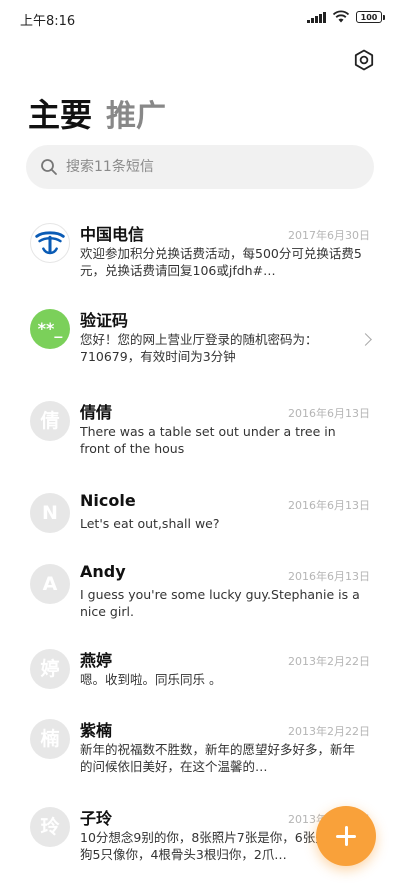 The image size is (400, 888). What do you see at coordinates (50, 827) in the screenshot?
I see `avatar: 玲` at bounding box center [50, 827].